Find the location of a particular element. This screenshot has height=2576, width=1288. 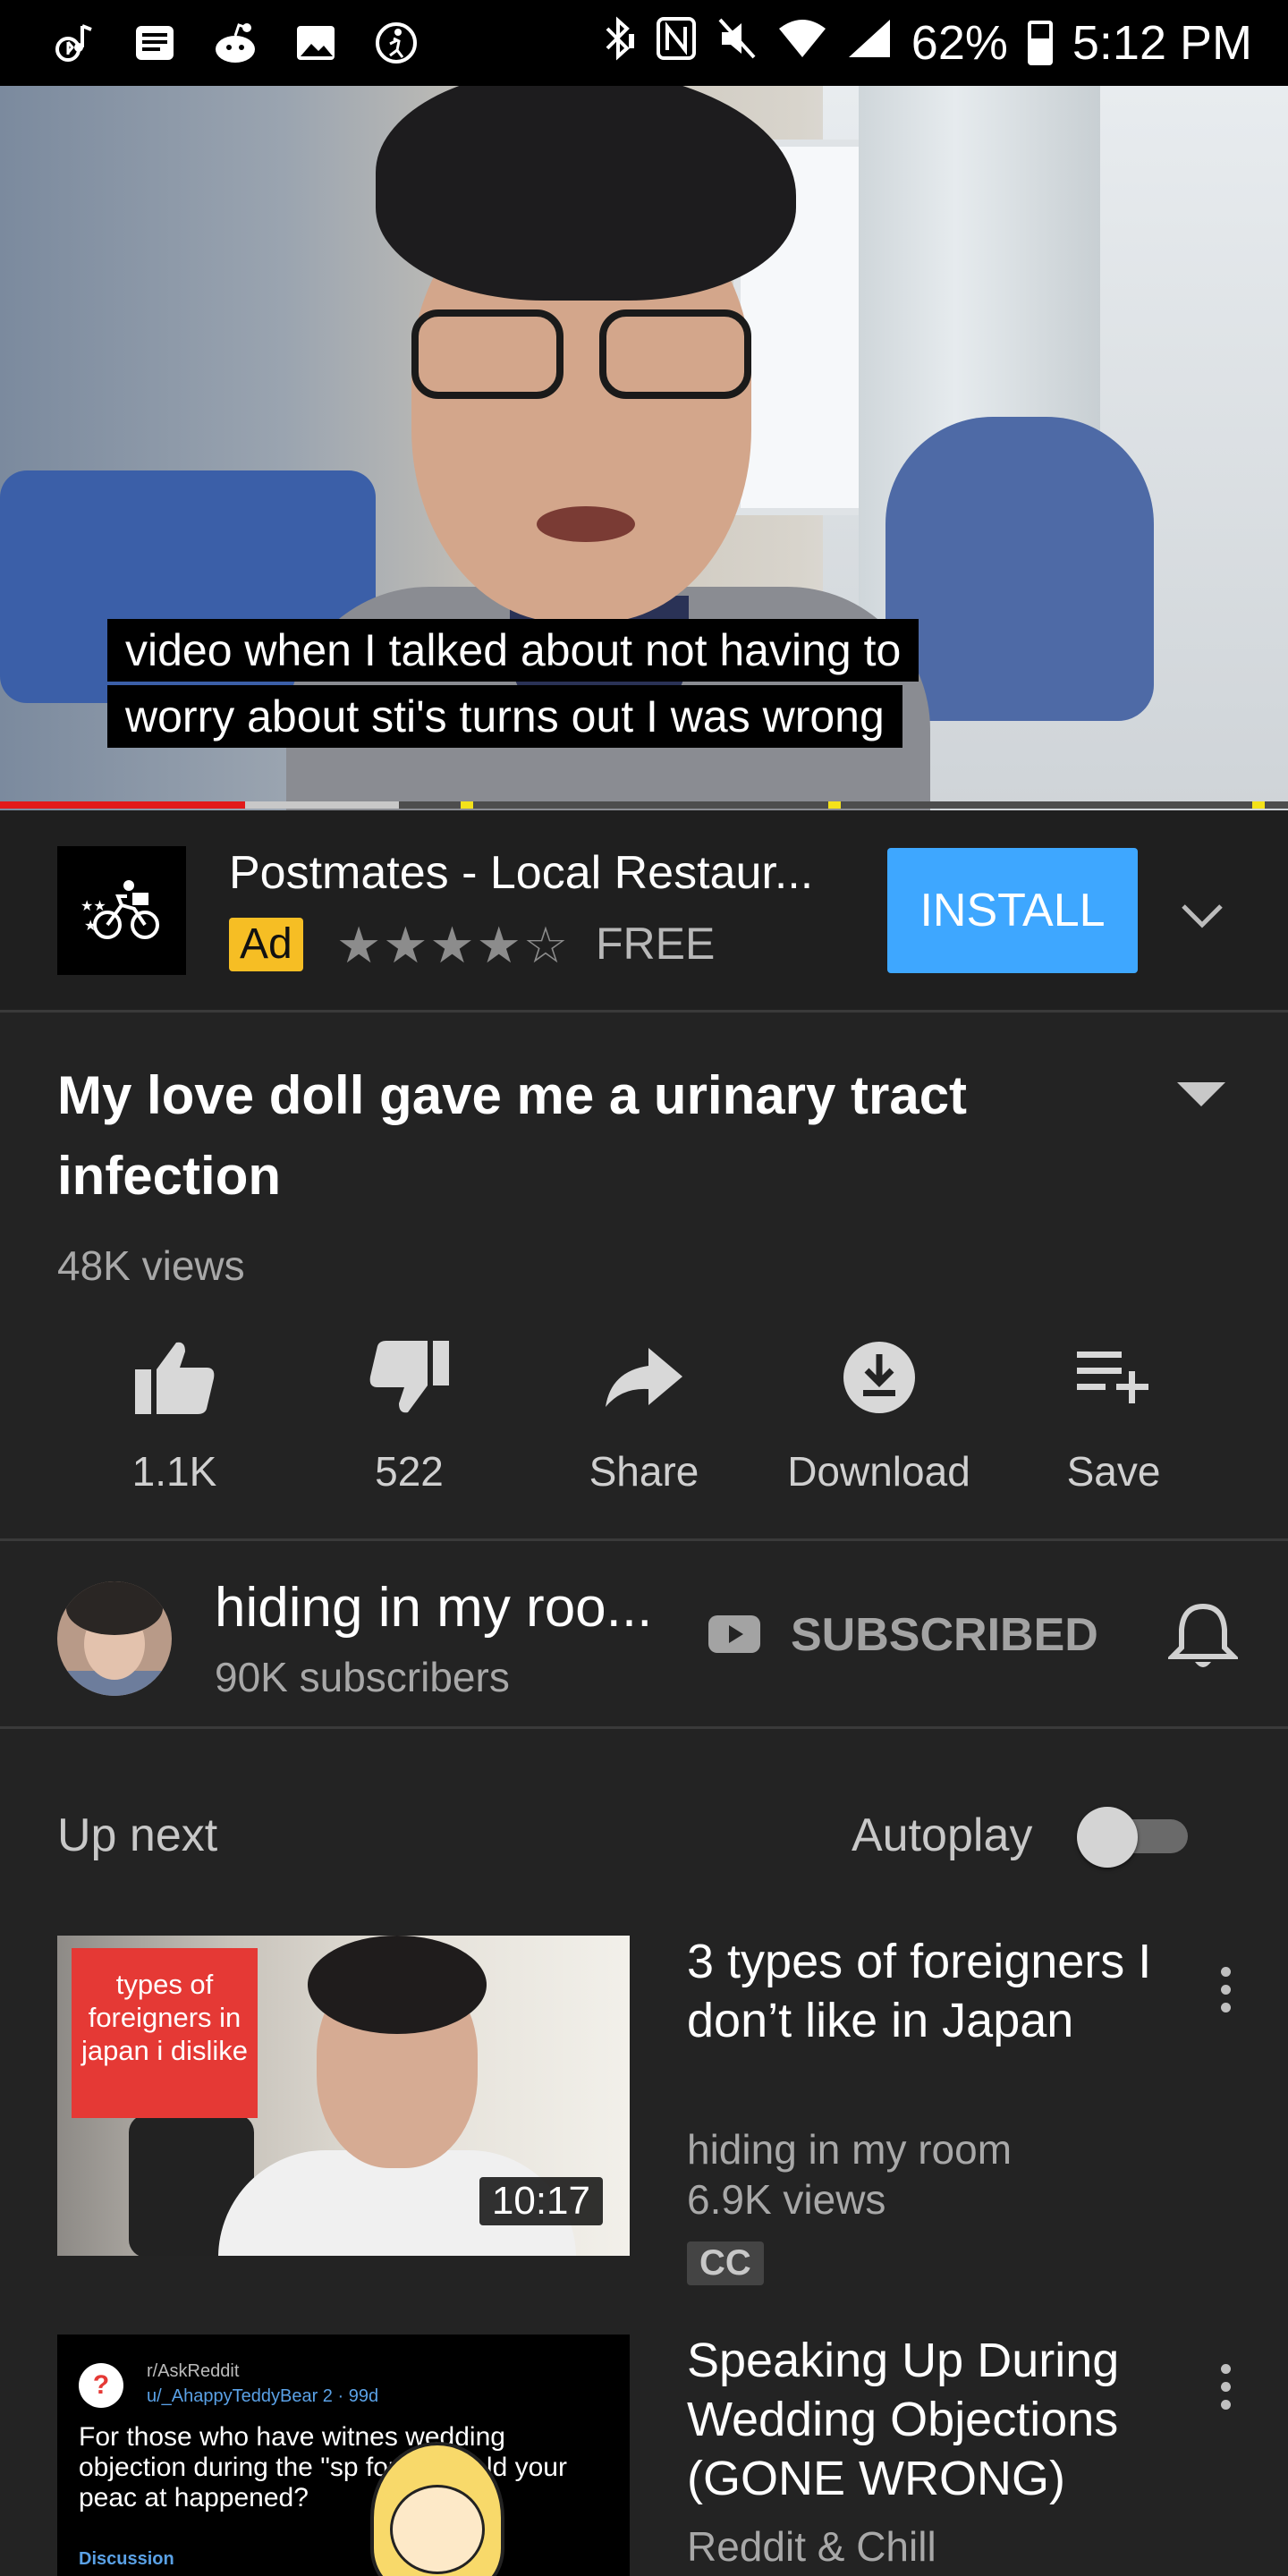

download-icon is located at coordinates (879, 1377).